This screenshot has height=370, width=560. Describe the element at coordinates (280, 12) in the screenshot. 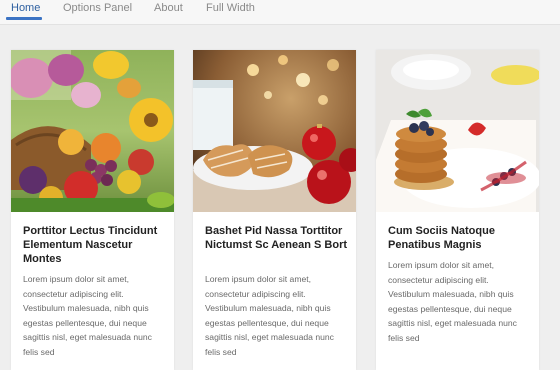

I see `top-nav: Home Options Panel About Full Width` at that location.